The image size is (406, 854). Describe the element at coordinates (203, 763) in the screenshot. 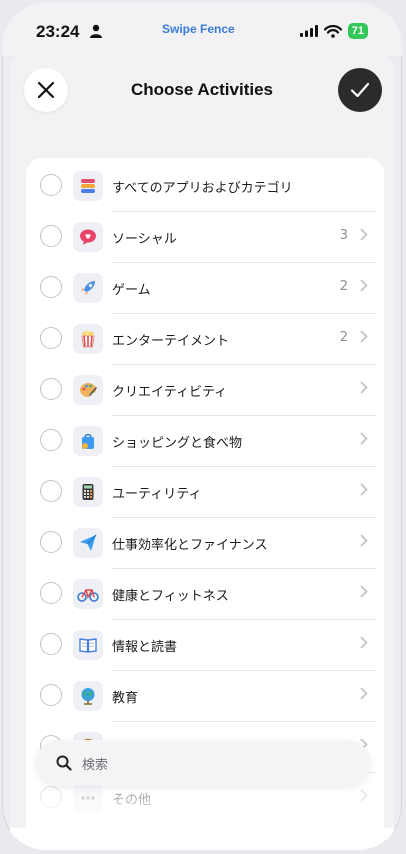

I see `search-bar: 検索` at that location.